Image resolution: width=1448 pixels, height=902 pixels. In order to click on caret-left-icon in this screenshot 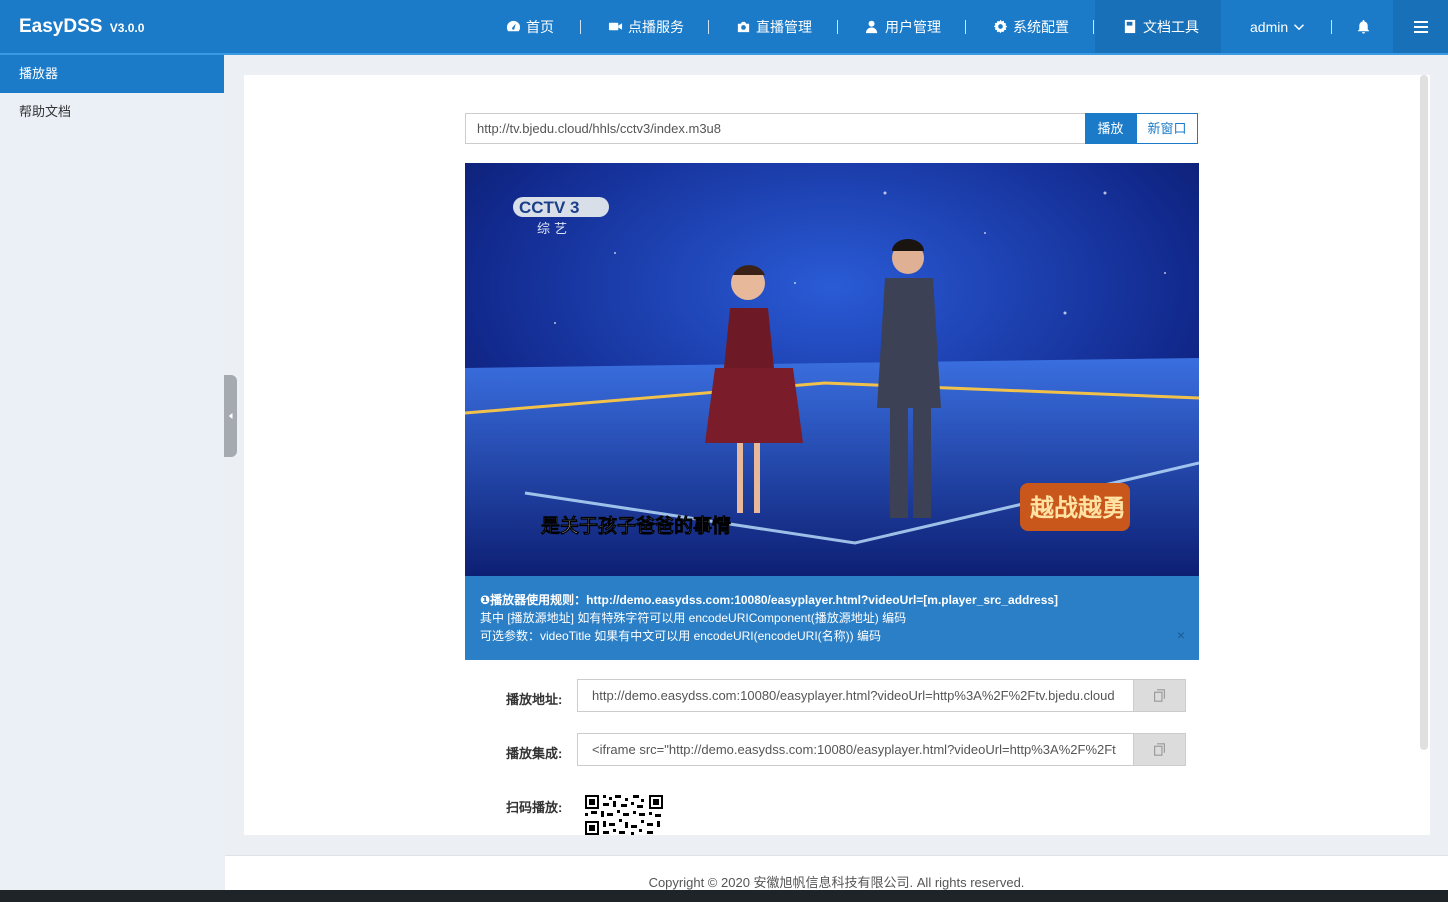, I will do `click(230, 416)`.